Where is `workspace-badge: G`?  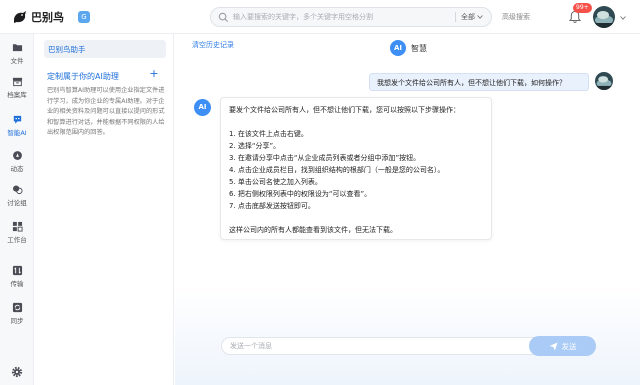 workspace-badge: G is located at coordinates (84, 17).